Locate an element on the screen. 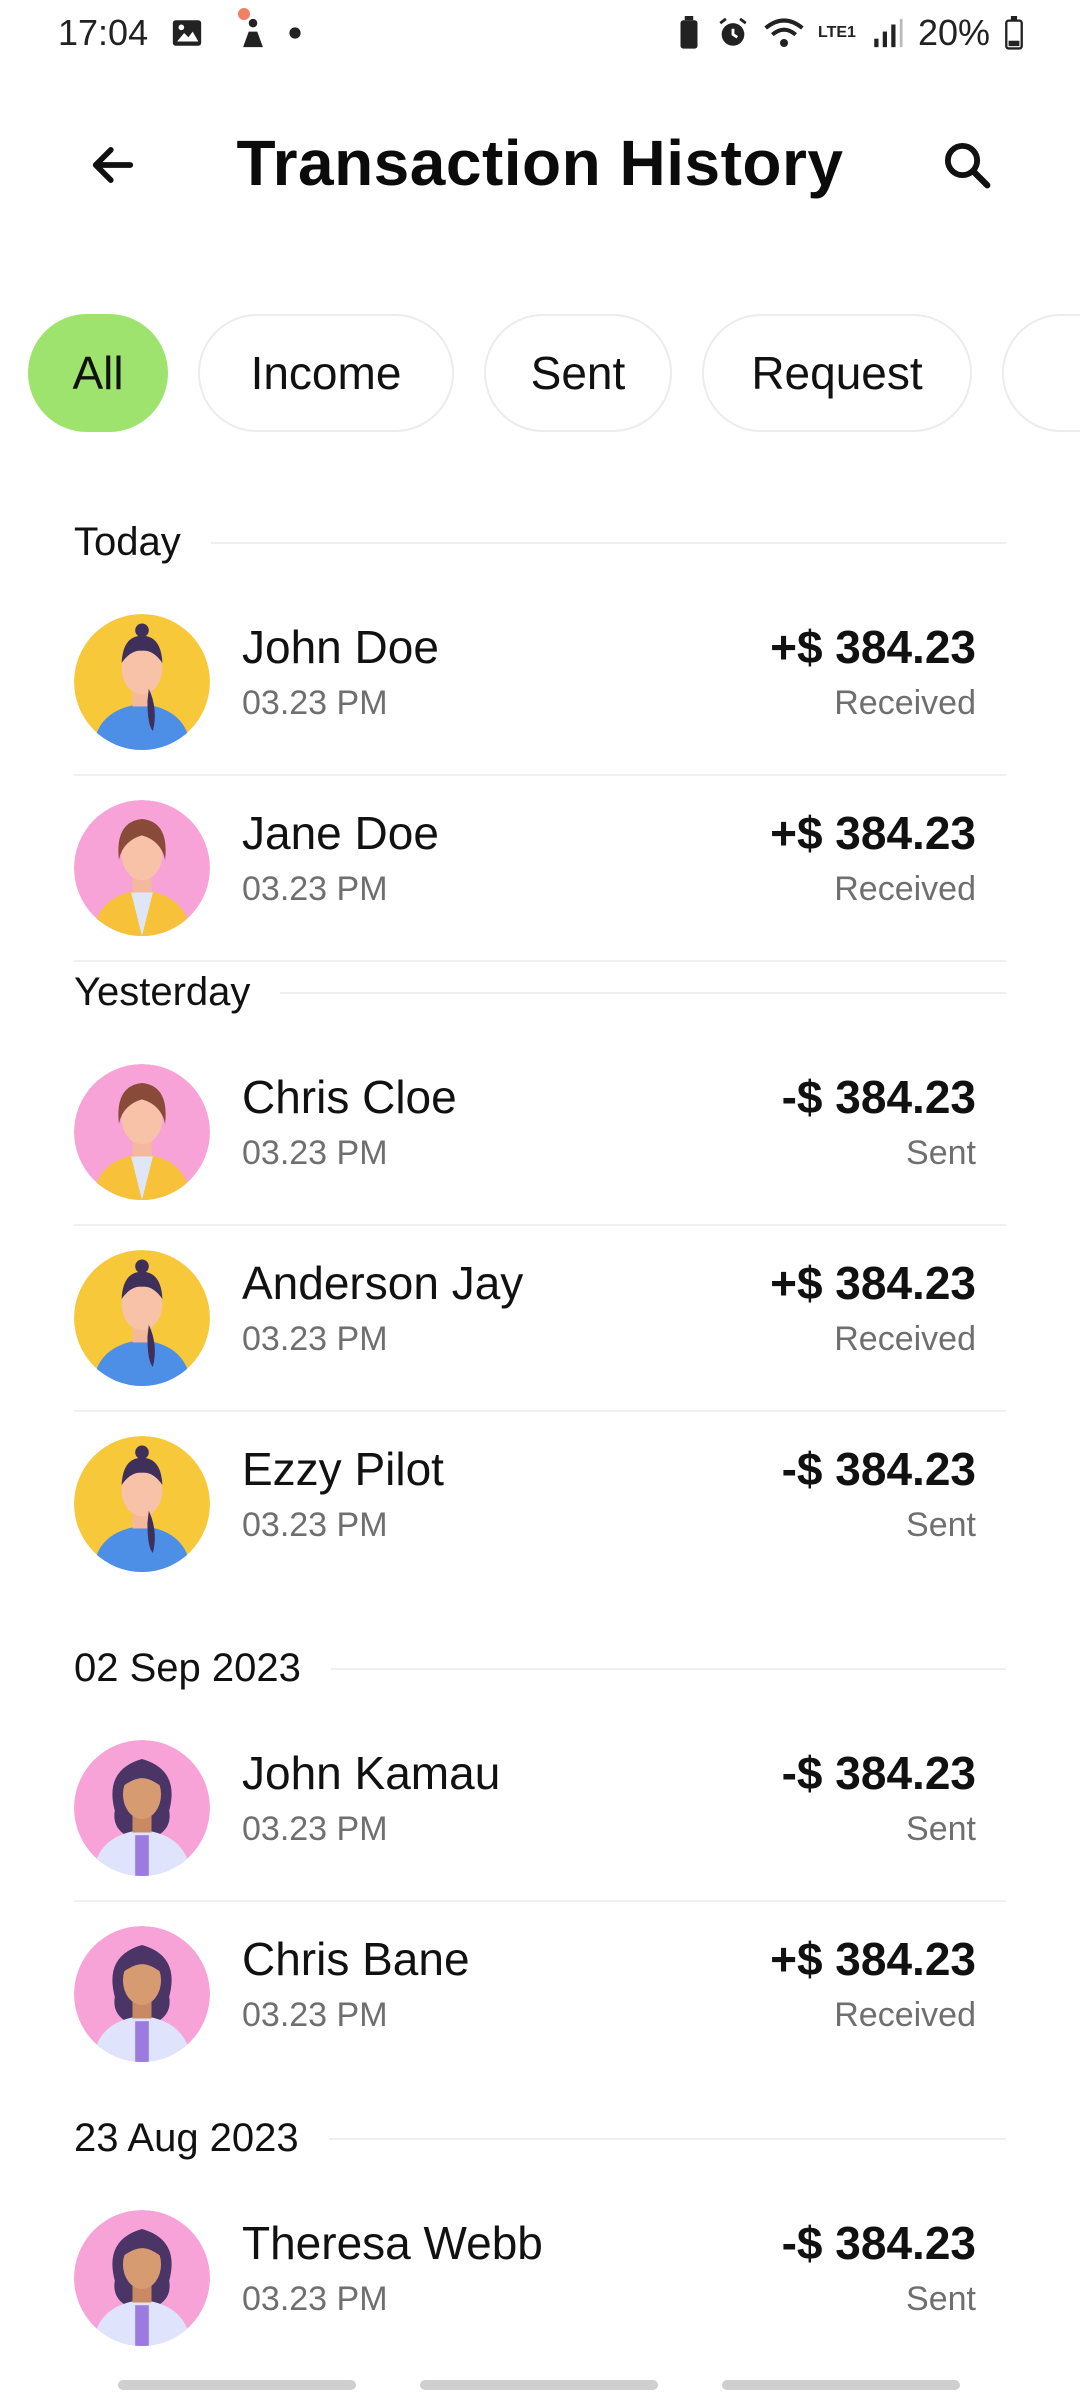 Image resolution: width=1080 pixels, height=2408 pixels. transaction-row: Anderson Jay 03.23 PM +$ 384.23 Received is located at coordinates (540, 1319).